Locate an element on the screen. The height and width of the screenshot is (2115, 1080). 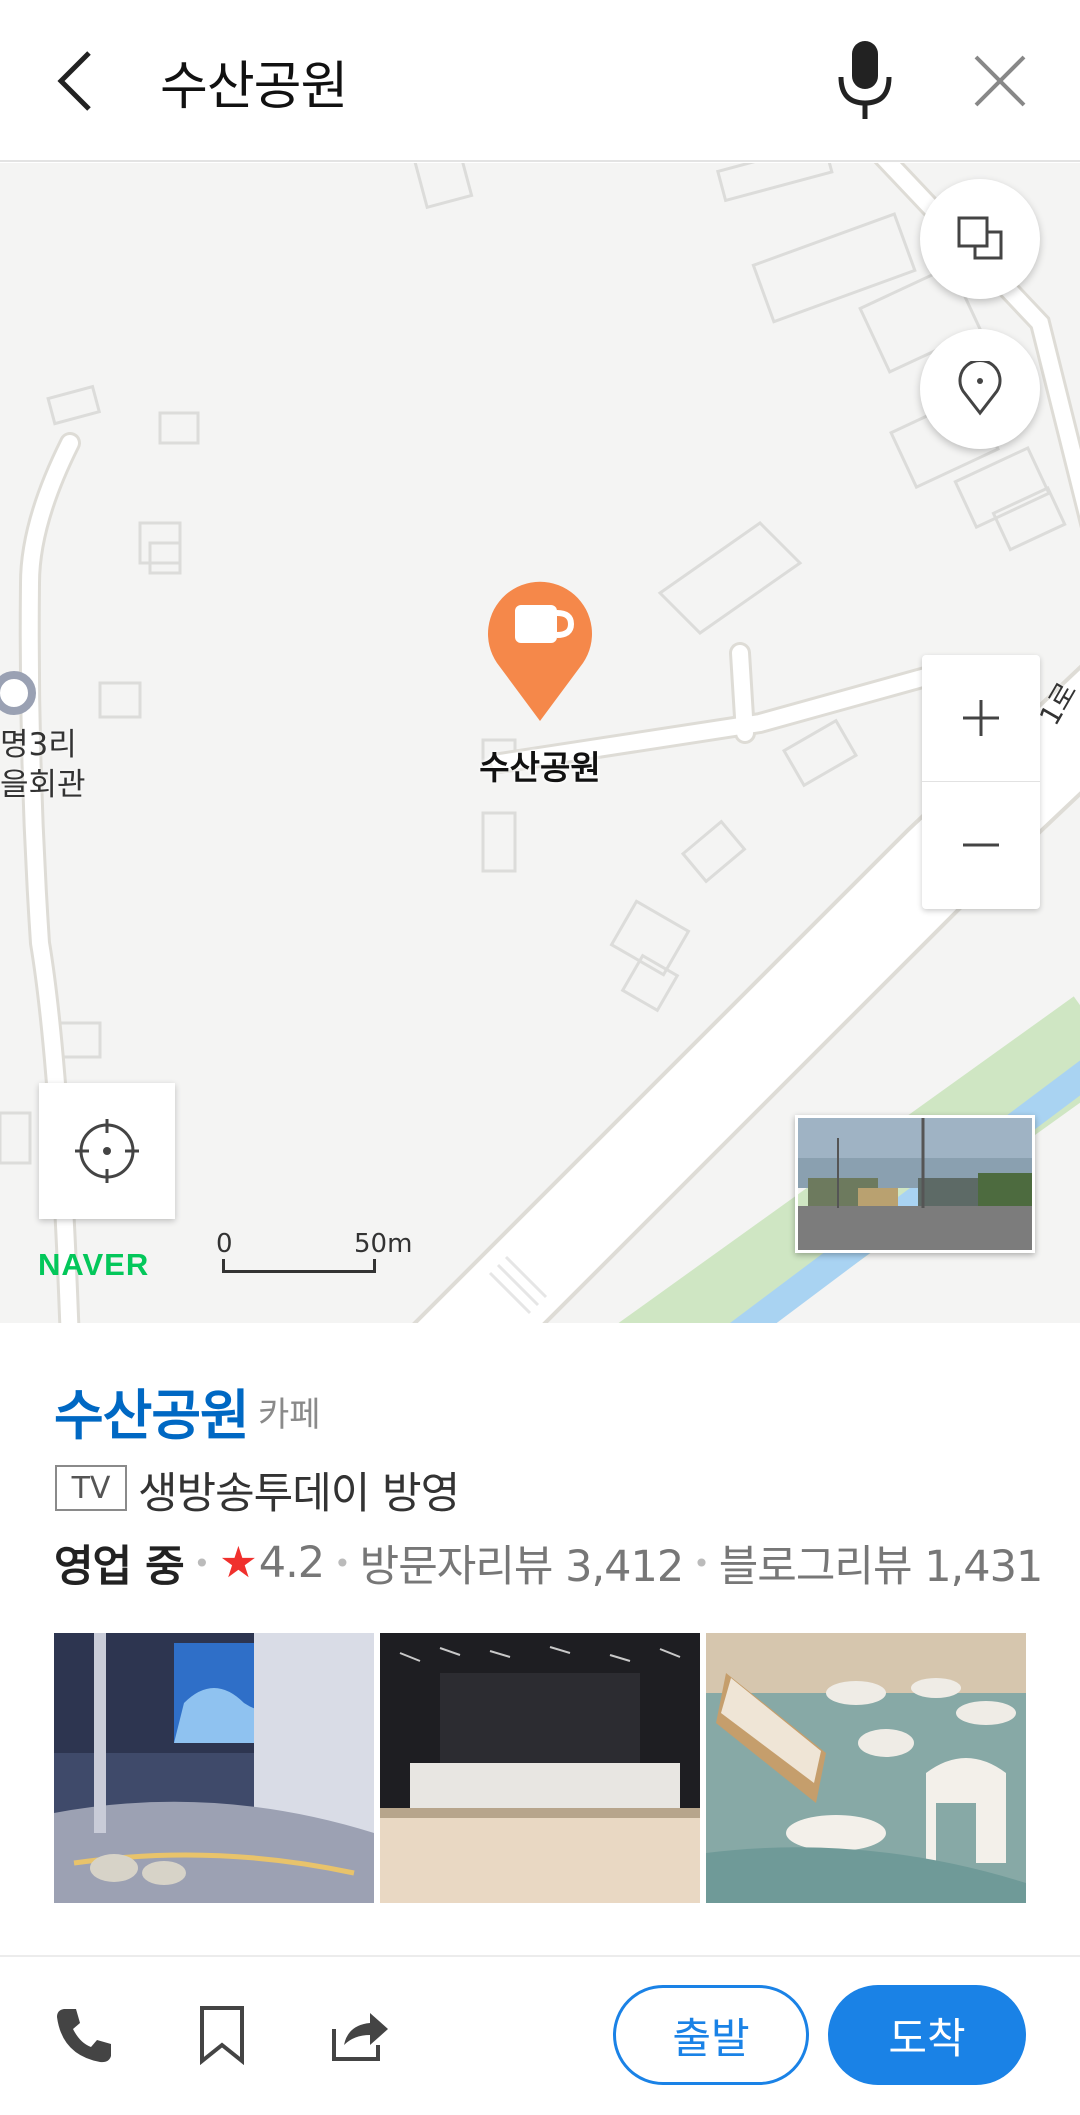
crosshair-icon is located at coordinates (107, 1151).